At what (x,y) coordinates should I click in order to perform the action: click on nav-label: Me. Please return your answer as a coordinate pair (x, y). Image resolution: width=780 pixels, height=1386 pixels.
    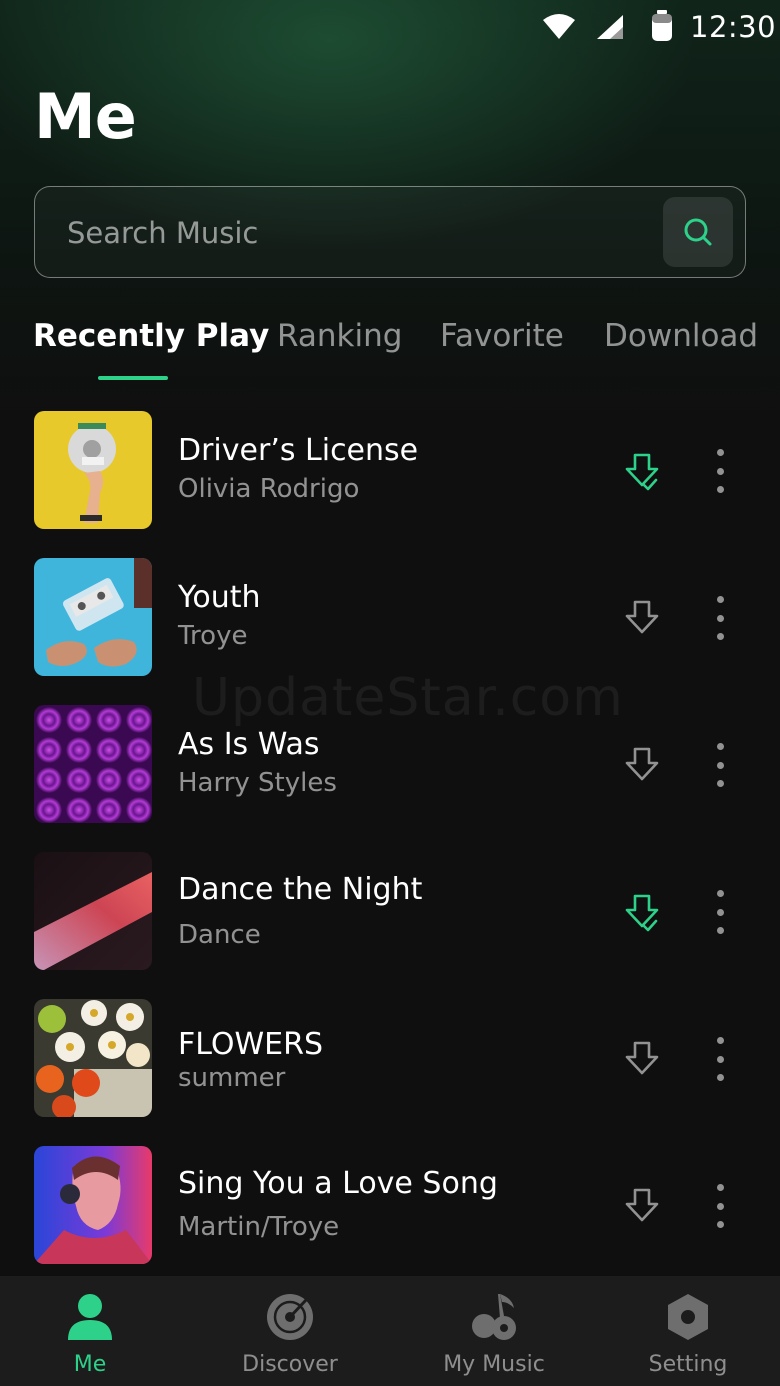
    Looking at the image, I should click on (90, 1364).